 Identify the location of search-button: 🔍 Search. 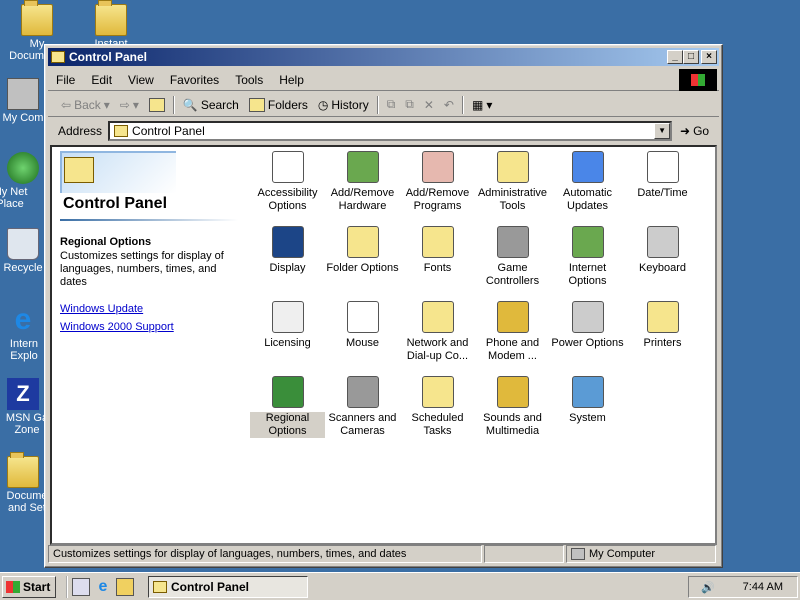
(211, 105).